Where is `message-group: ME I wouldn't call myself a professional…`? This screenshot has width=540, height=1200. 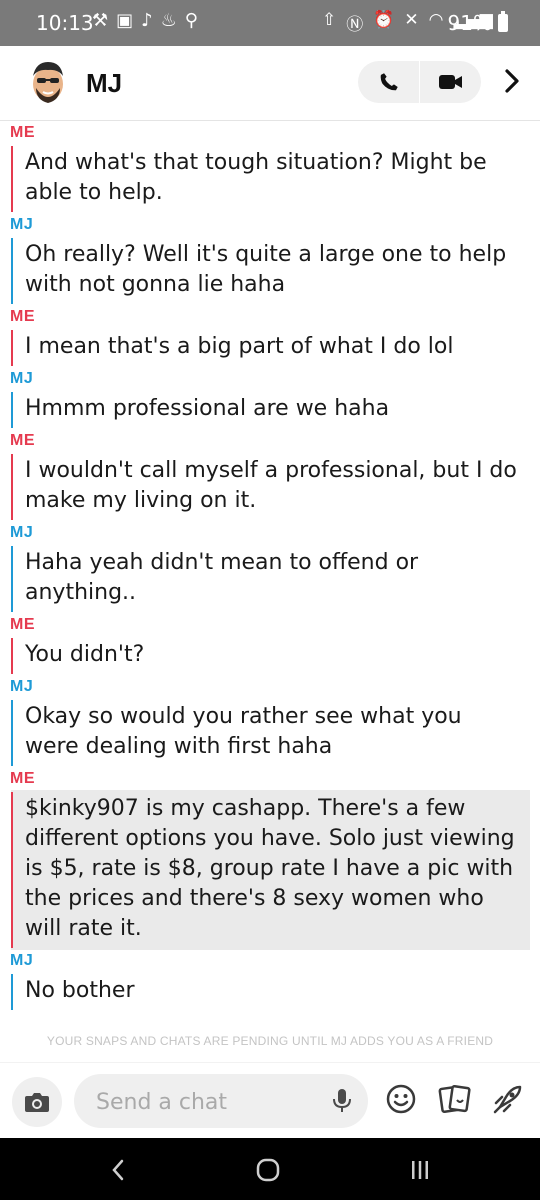 message-group: ME I wouldn't call myself a professional… is located at coordinates (270, 476).